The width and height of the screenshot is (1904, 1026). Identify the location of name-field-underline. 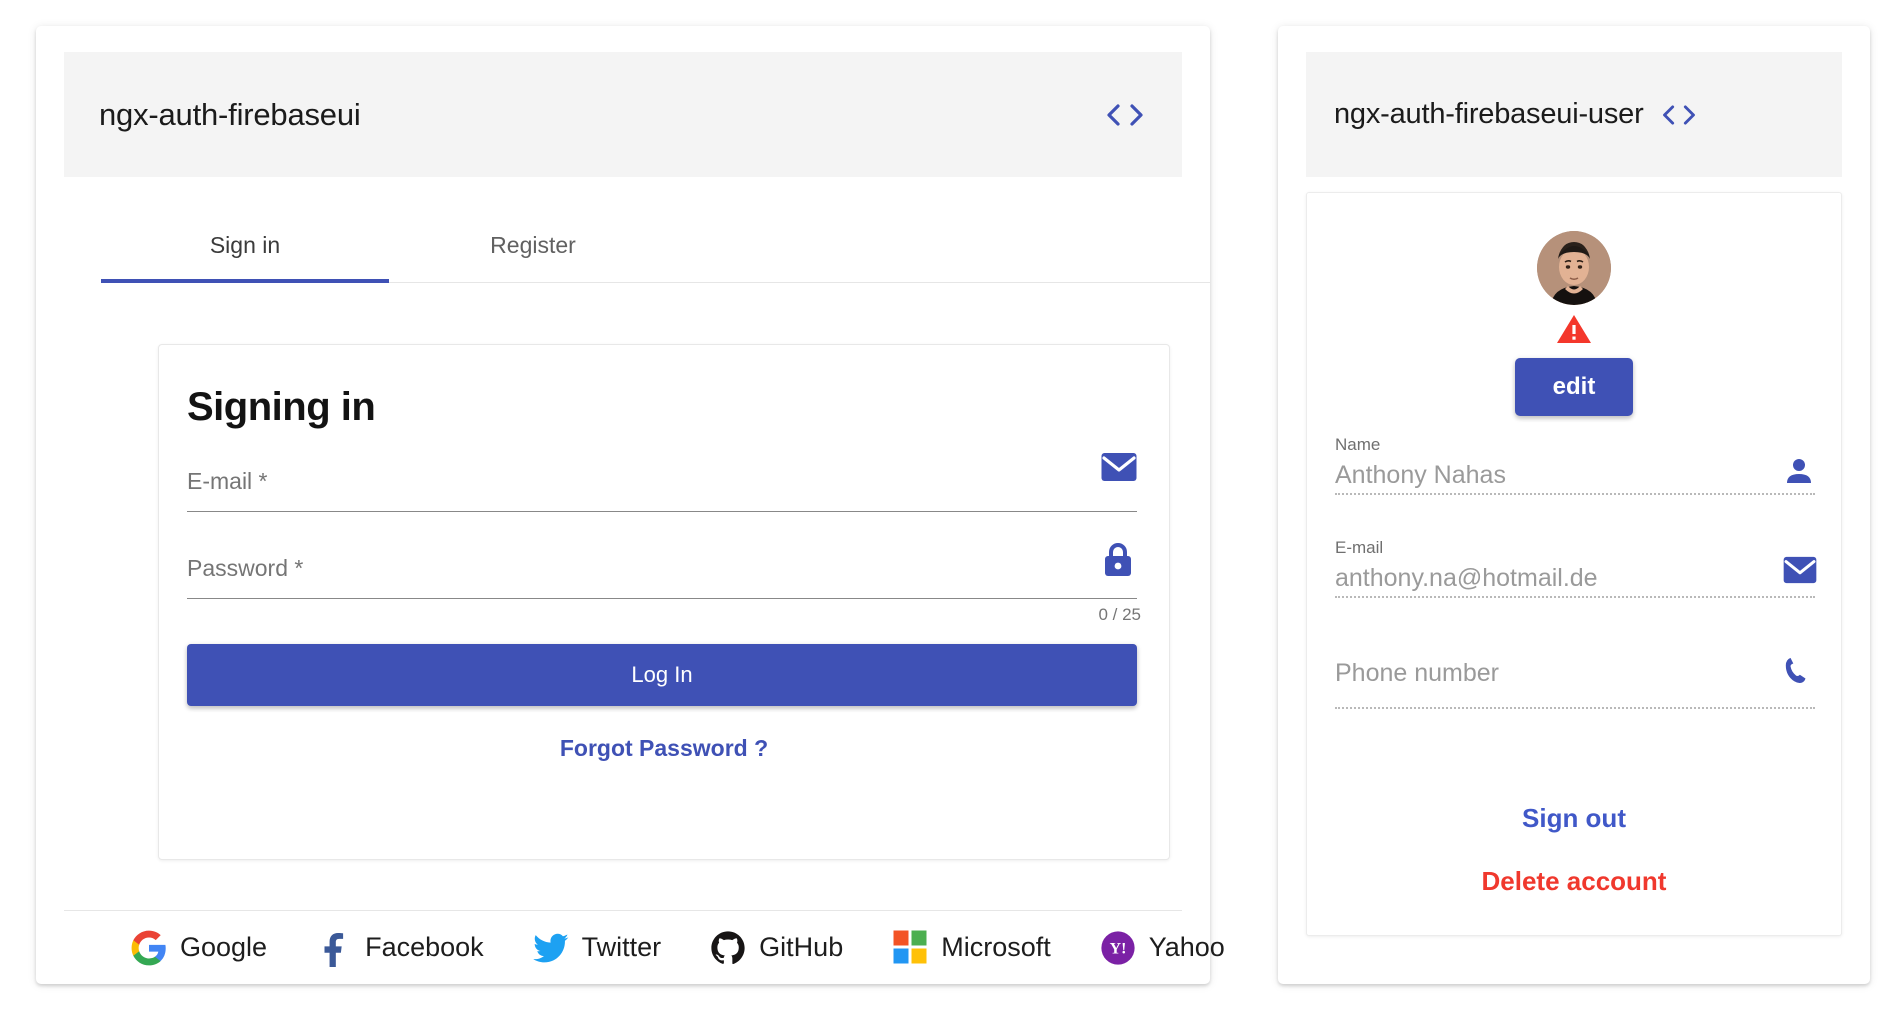
(1575, 494).